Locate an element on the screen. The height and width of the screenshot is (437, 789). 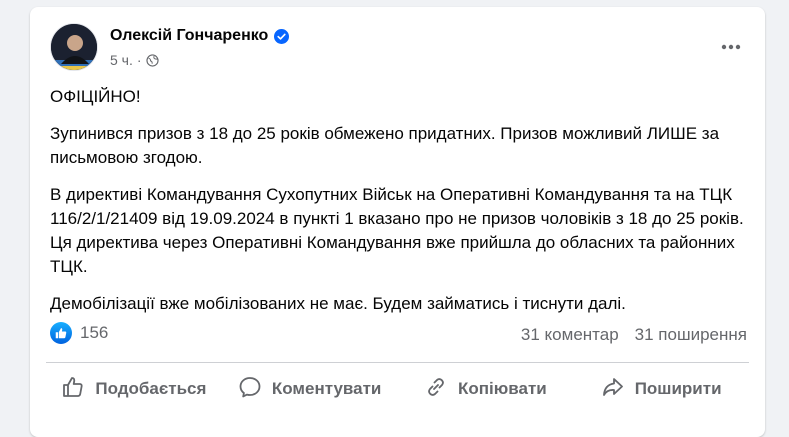
post-meta: 5 ч. · is located at coordinates (134, 60).